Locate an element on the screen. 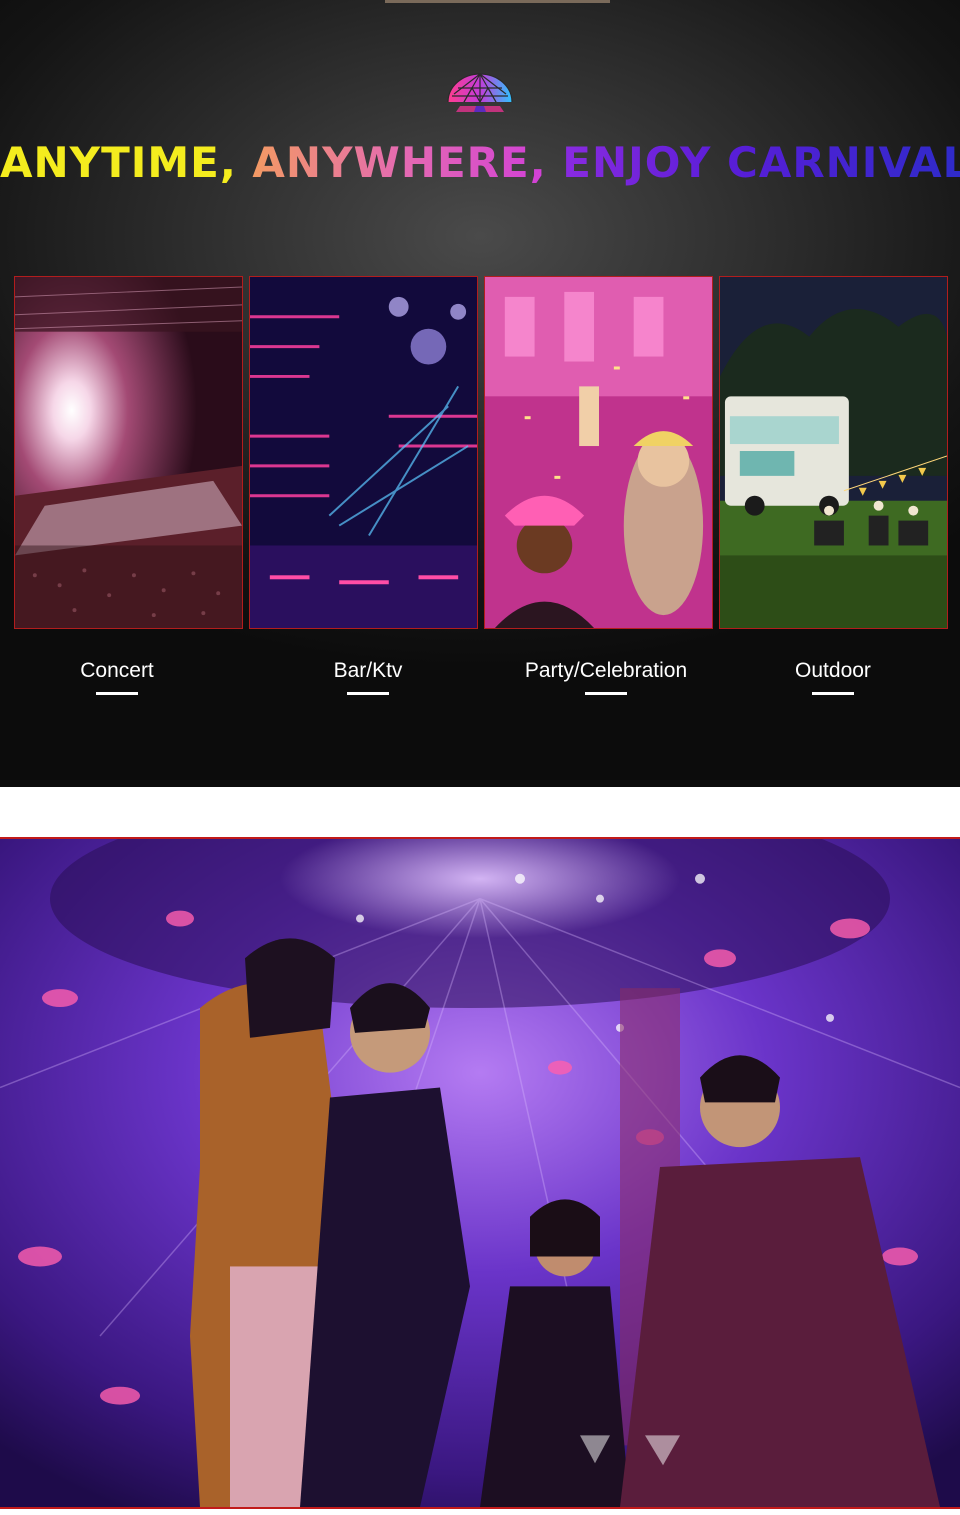 This screenshot has width=960, height=1515. concert-card is located at coordinates (128, 452).